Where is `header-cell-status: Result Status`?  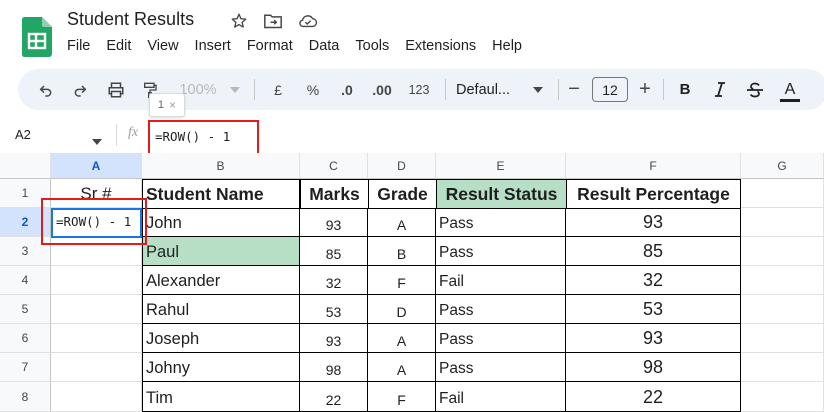
header-cell-status: Result Status is located at coordinates (501, 194).